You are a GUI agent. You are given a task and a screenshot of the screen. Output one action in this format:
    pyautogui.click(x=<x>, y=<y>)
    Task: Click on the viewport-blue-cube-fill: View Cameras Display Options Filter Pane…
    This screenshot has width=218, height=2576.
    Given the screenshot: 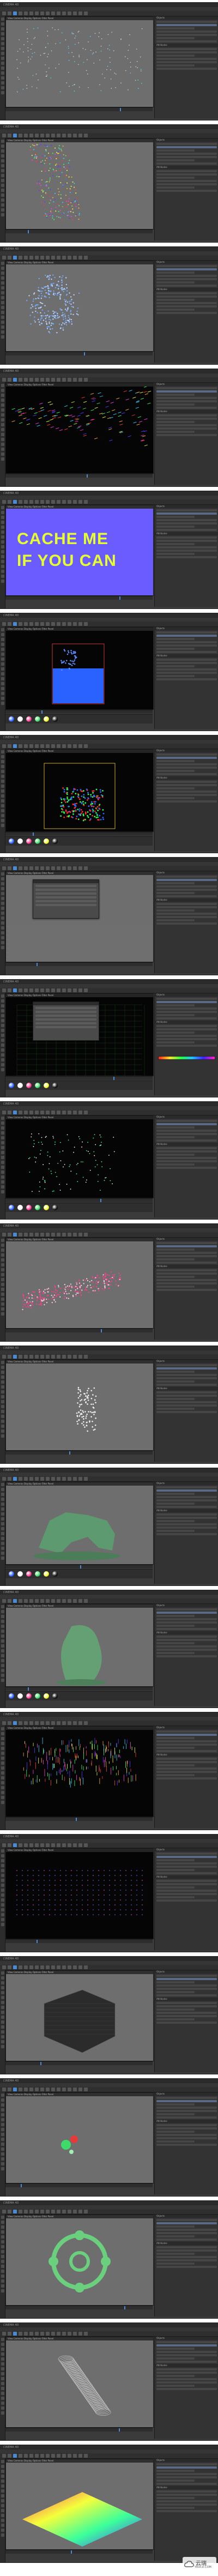 What is the action you would take?
    pyautogui.click(x=80, y=669)
    